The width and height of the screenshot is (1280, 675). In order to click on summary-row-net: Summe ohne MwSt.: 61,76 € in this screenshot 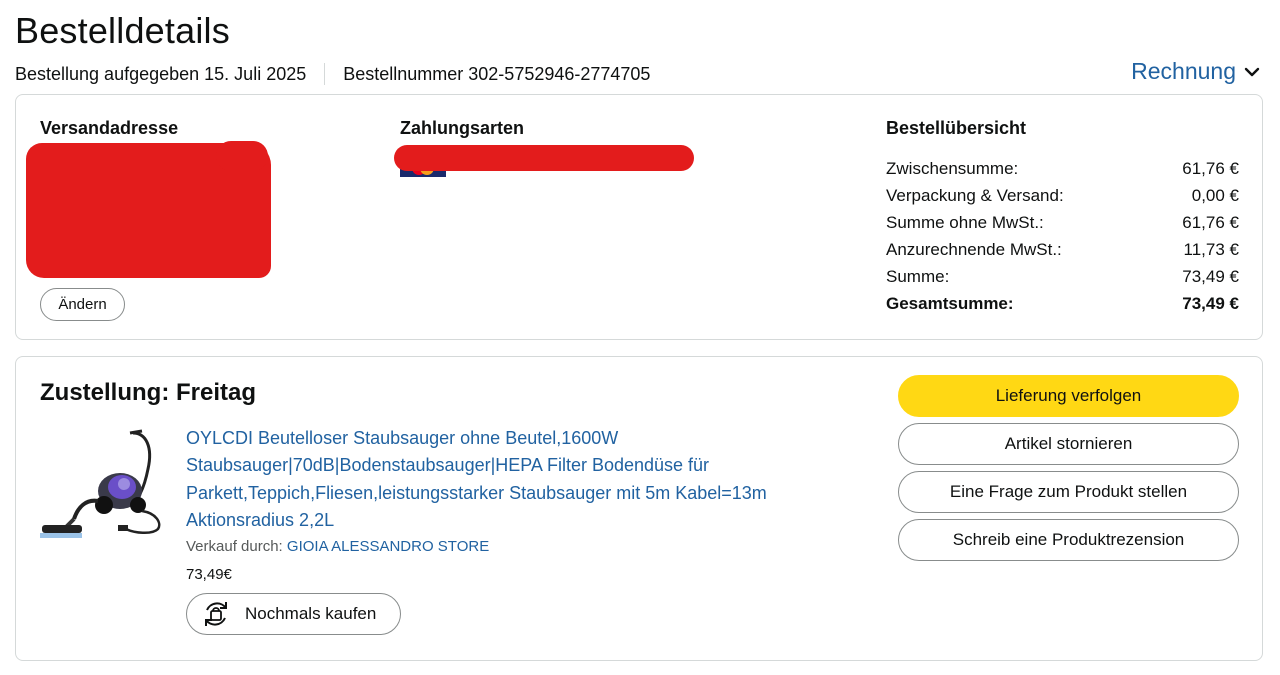, I will do `click(1062, 222)`.